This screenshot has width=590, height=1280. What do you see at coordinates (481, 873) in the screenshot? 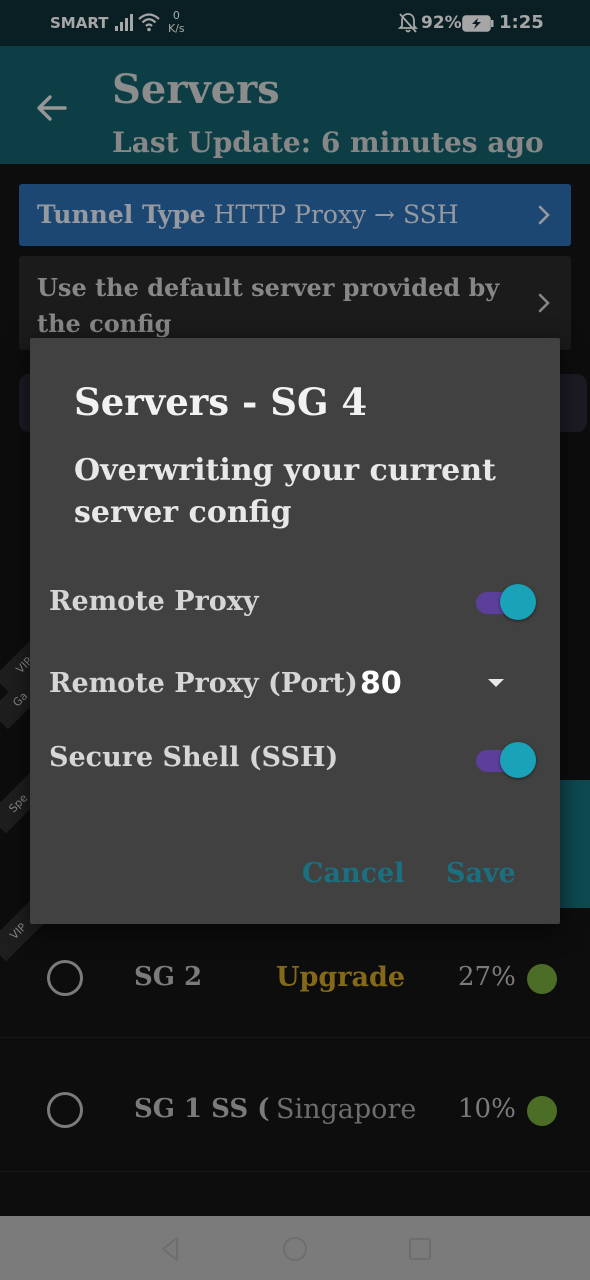
I see `save-button: Save` at bounding box center [481, 873].